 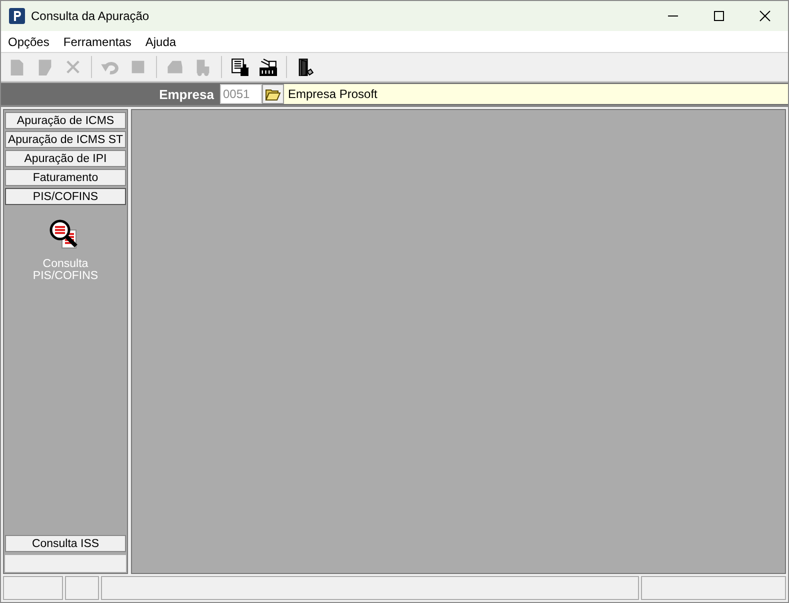 I want to click on menu-item: Ferramentas, so click(x=97, y=41).